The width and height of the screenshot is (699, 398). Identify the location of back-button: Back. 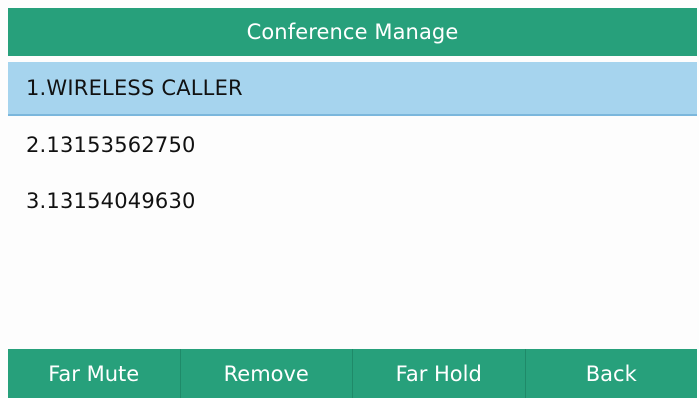
(612, 373).